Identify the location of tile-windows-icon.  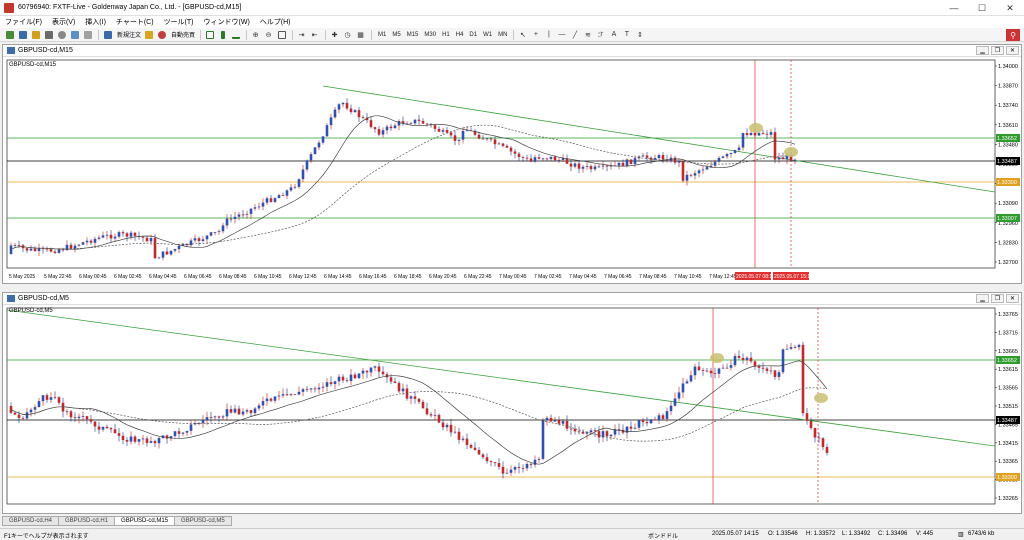
(281, 34).